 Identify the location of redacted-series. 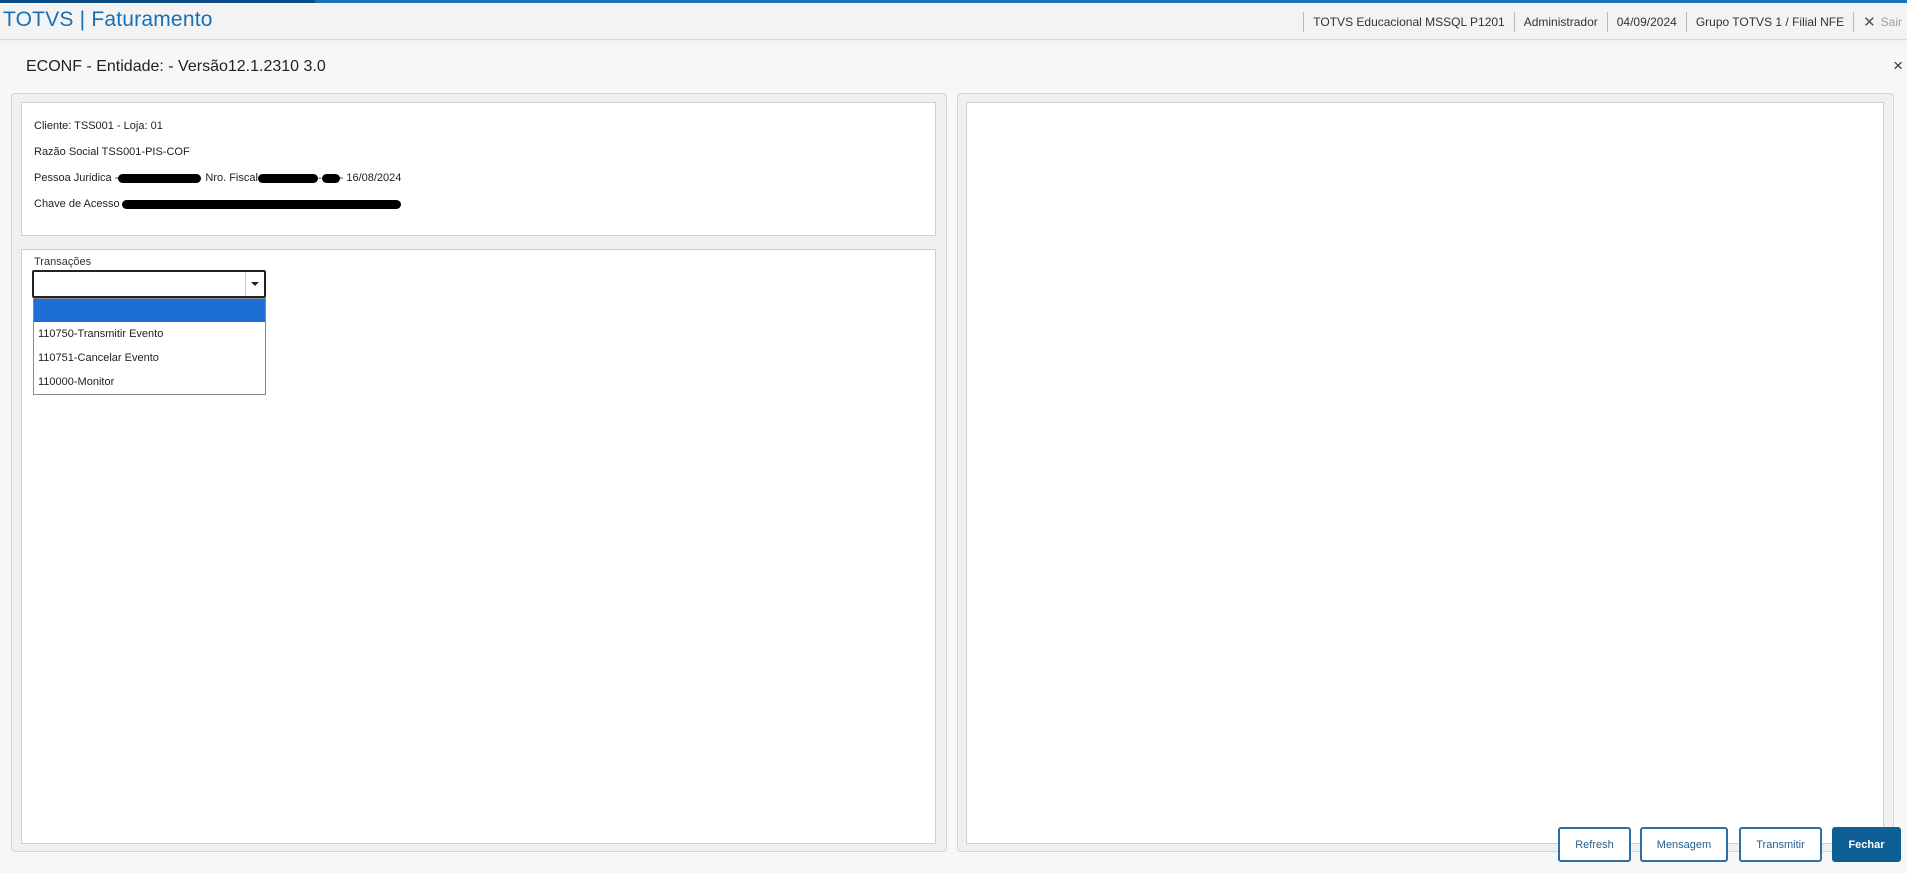
(330, 178).